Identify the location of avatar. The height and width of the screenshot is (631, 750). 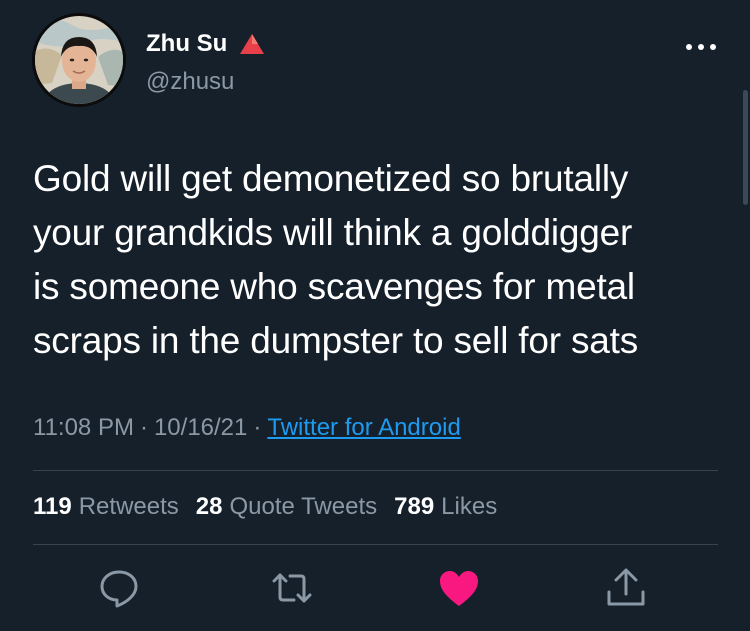
(79, 60).